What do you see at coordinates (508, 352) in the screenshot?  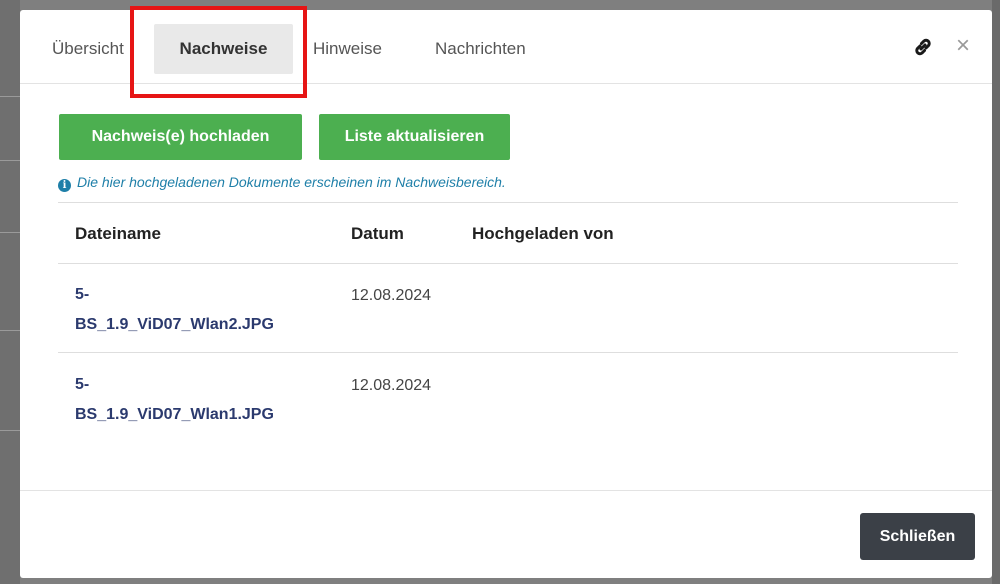 I see `row-divider` at bounding box center [508, 352].